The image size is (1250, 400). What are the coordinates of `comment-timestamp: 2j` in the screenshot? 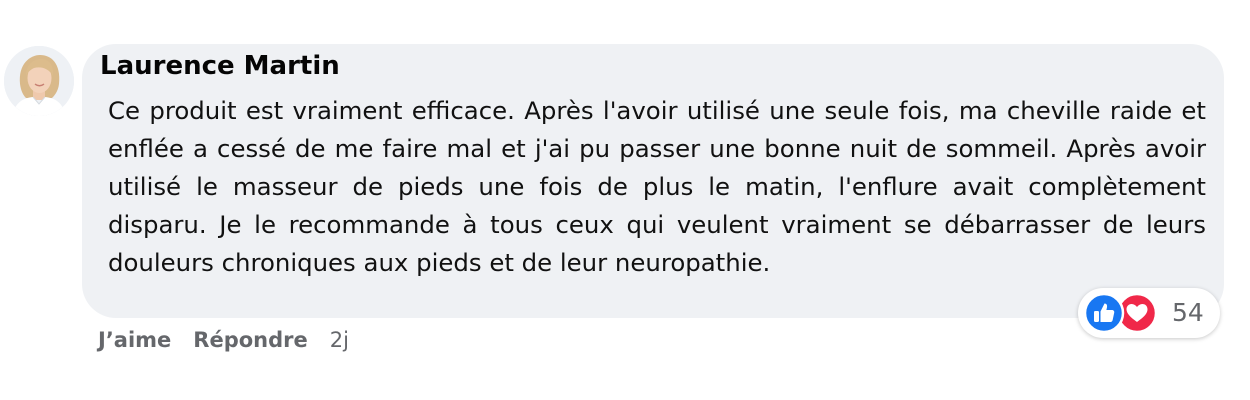 It's located at (339, 340).